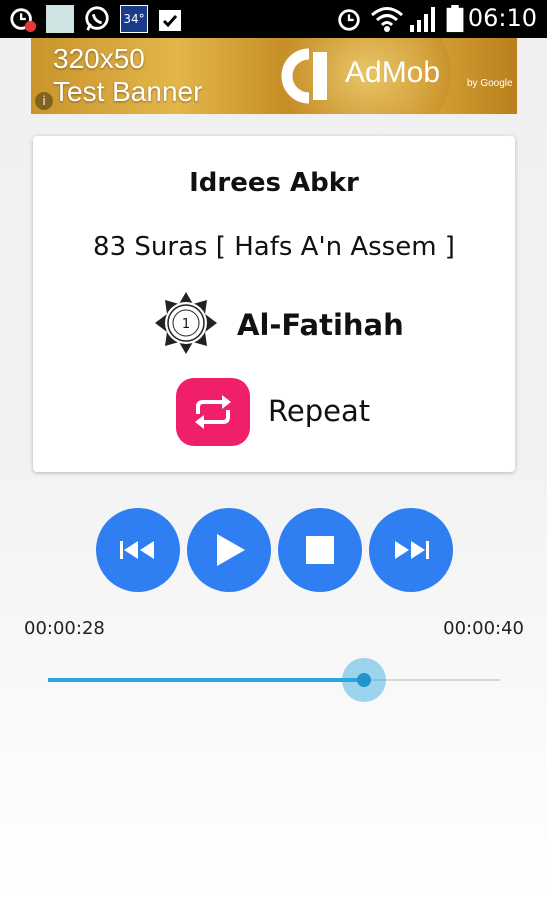 This screenshot has width=547, height=900. I want to click on alarm-icon, so click(349, 20).